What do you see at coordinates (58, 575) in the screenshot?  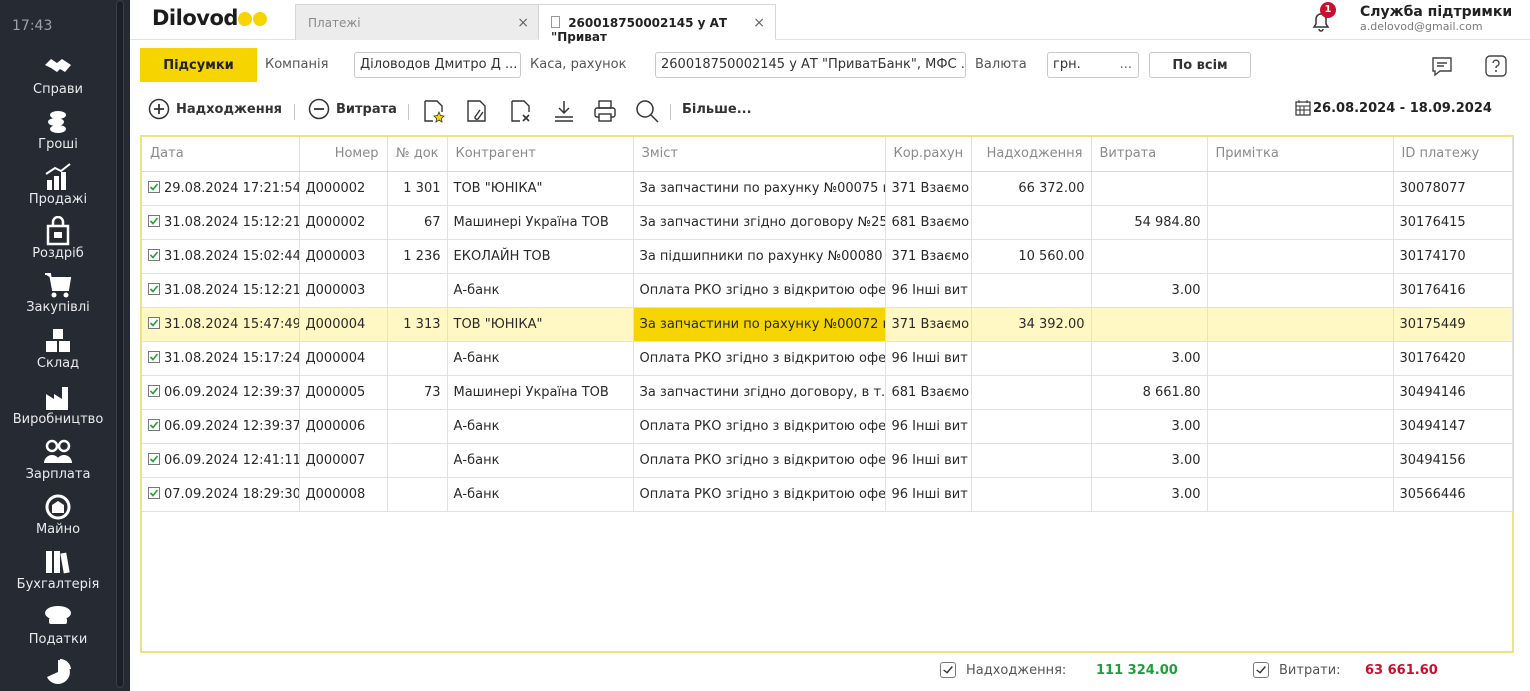 I see `sidebar-item-accounting: Бухгалтерія` at bounding box center [58, 575].